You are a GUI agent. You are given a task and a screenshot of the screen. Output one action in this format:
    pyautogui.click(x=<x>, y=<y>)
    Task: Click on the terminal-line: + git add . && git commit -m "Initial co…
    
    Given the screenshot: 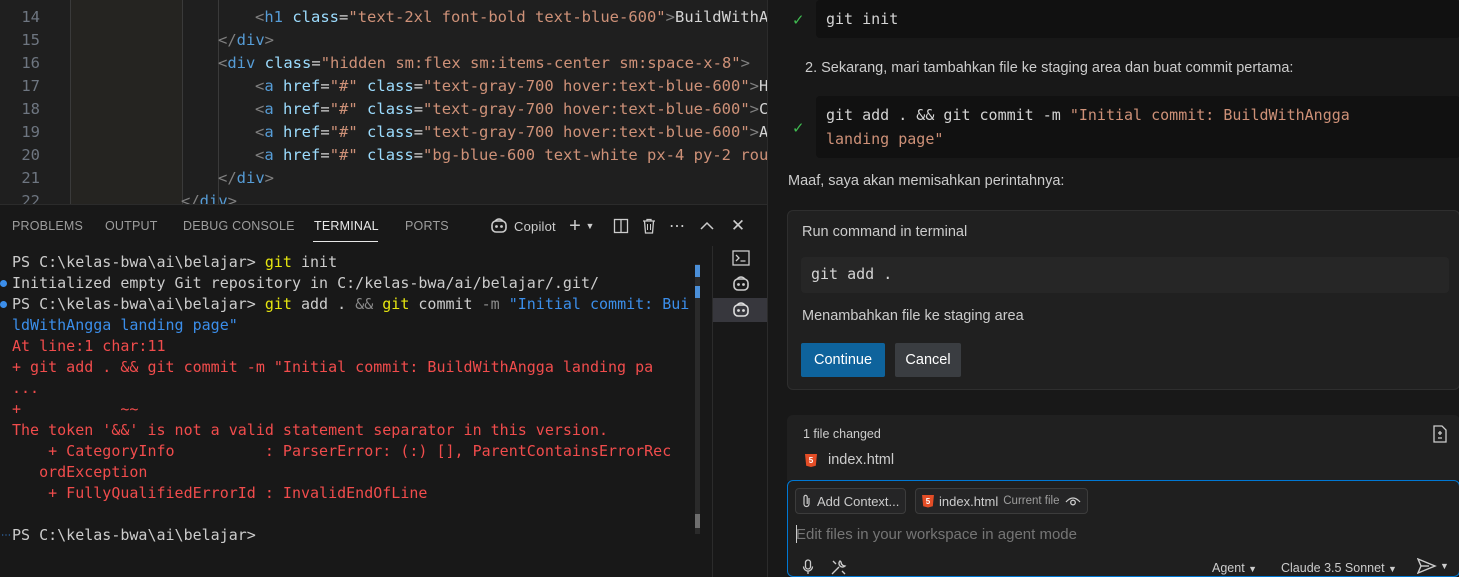 What is the action you would take?
    pyautogui.click(x=333, y=367)
    